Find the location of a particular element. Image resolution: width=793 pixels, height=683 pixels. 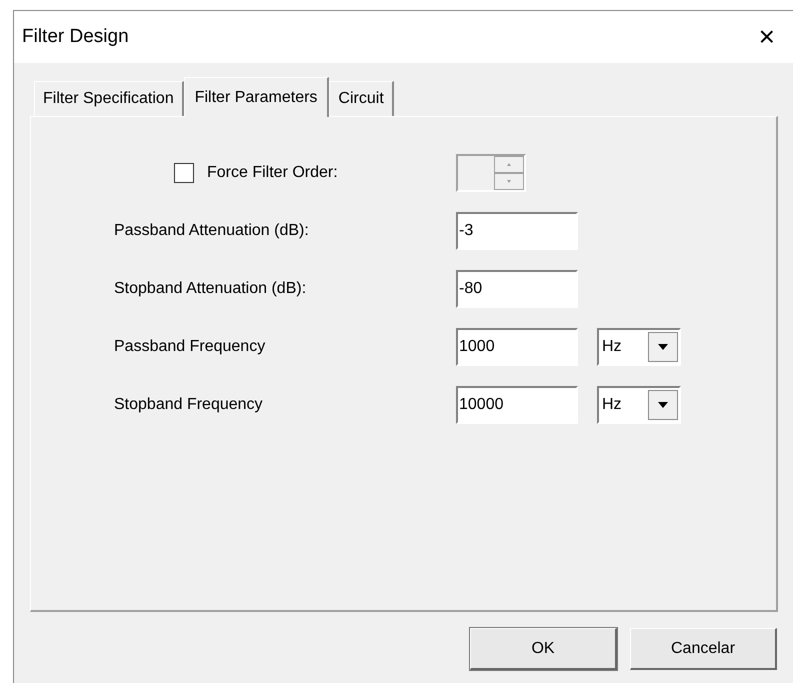

ok-button: OK is located at coordinates (543, 649).